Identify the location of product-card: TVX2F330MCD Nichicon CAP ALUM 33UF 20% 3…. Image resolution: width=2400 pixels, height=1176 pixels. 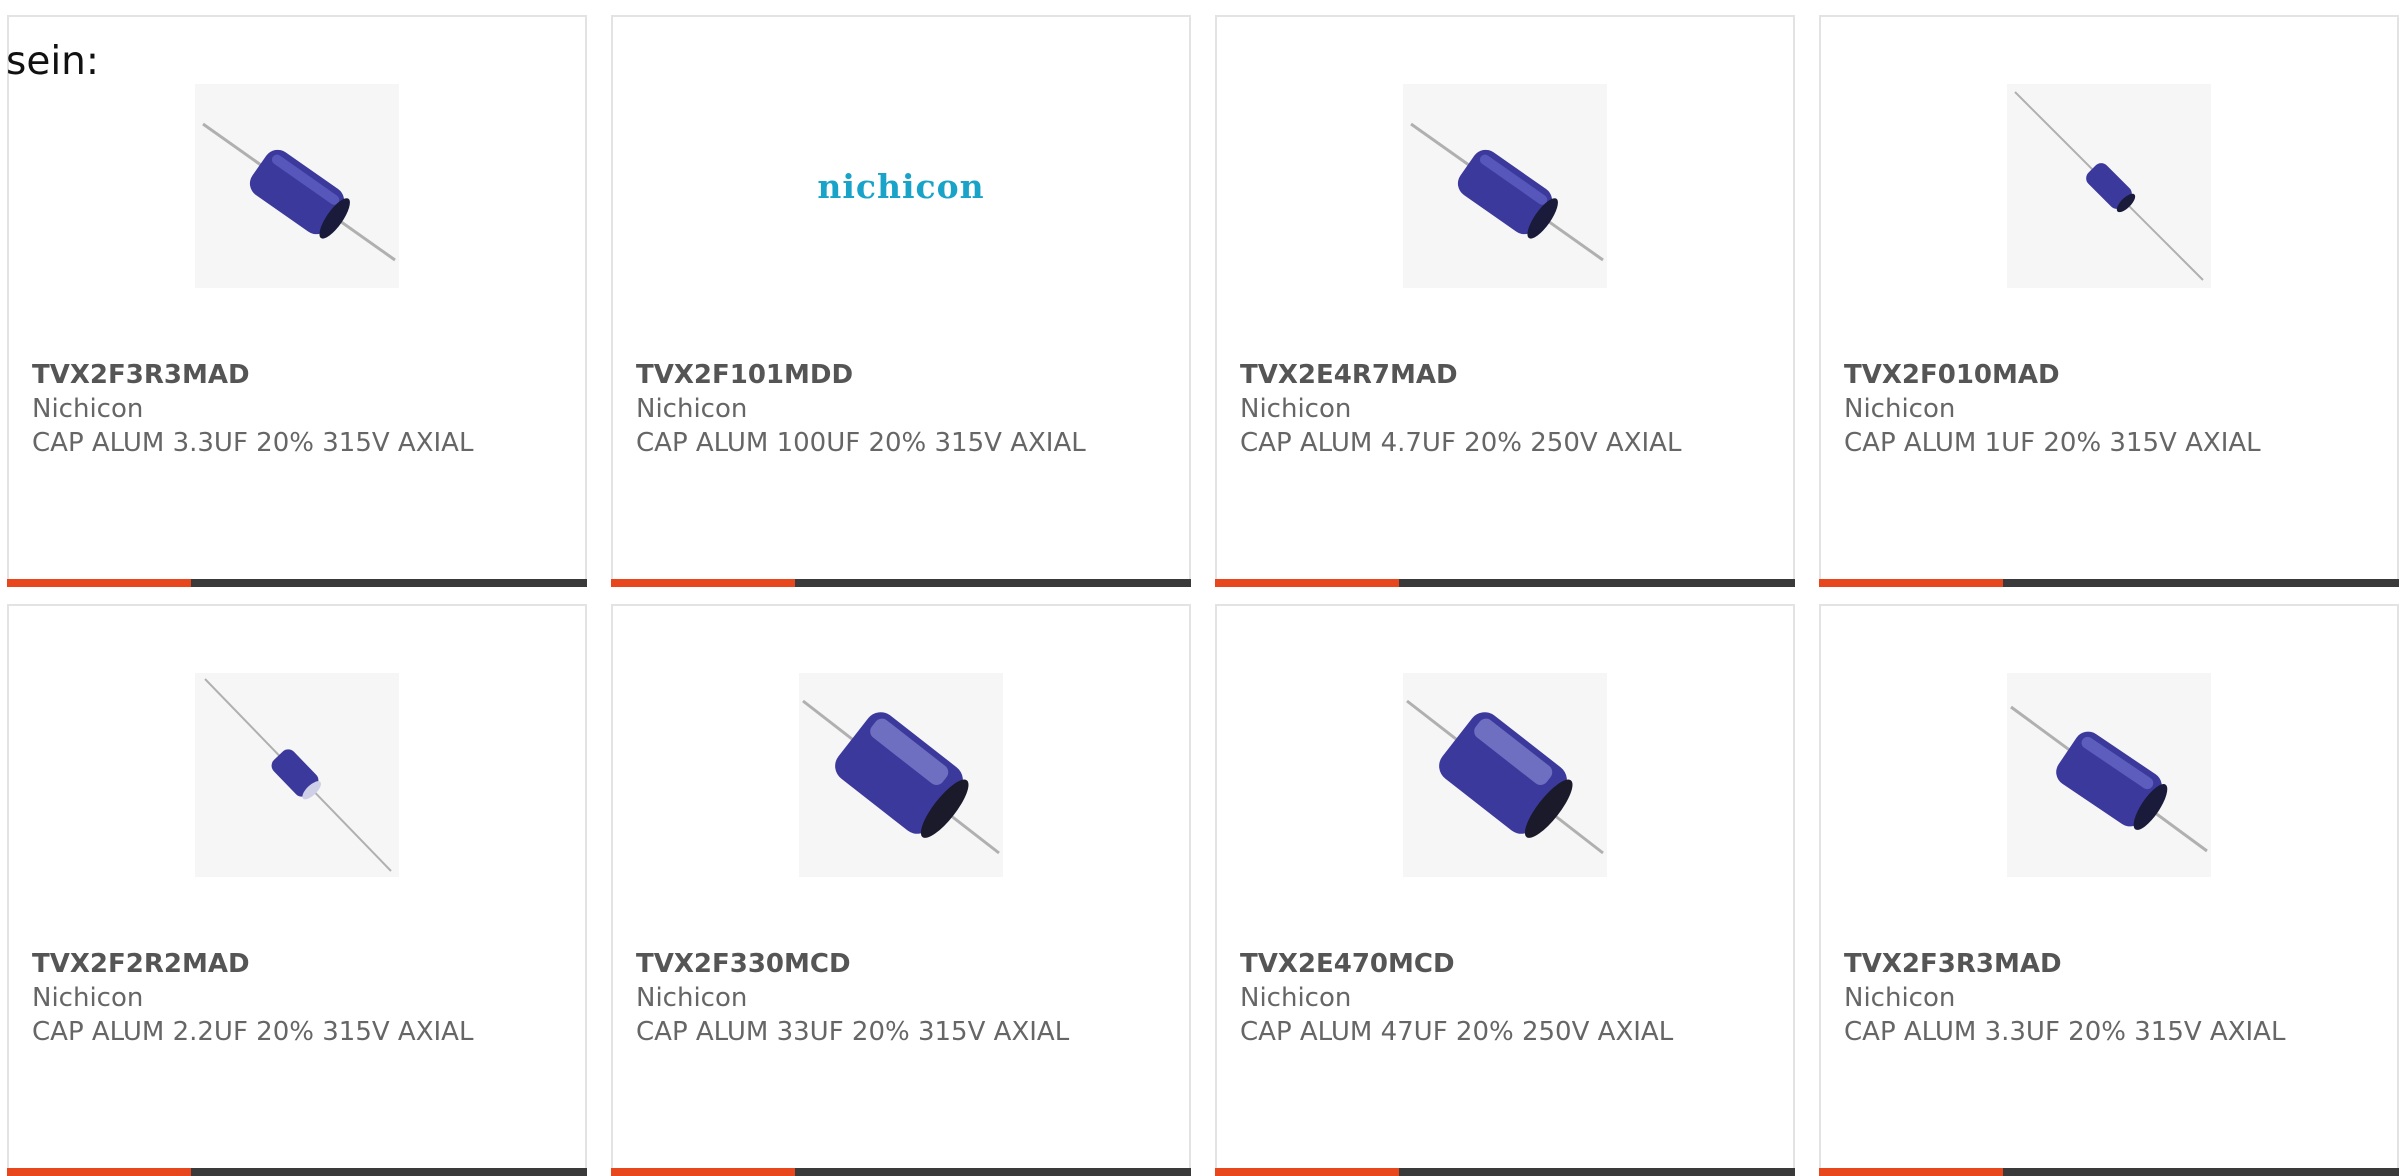
(901, 890).